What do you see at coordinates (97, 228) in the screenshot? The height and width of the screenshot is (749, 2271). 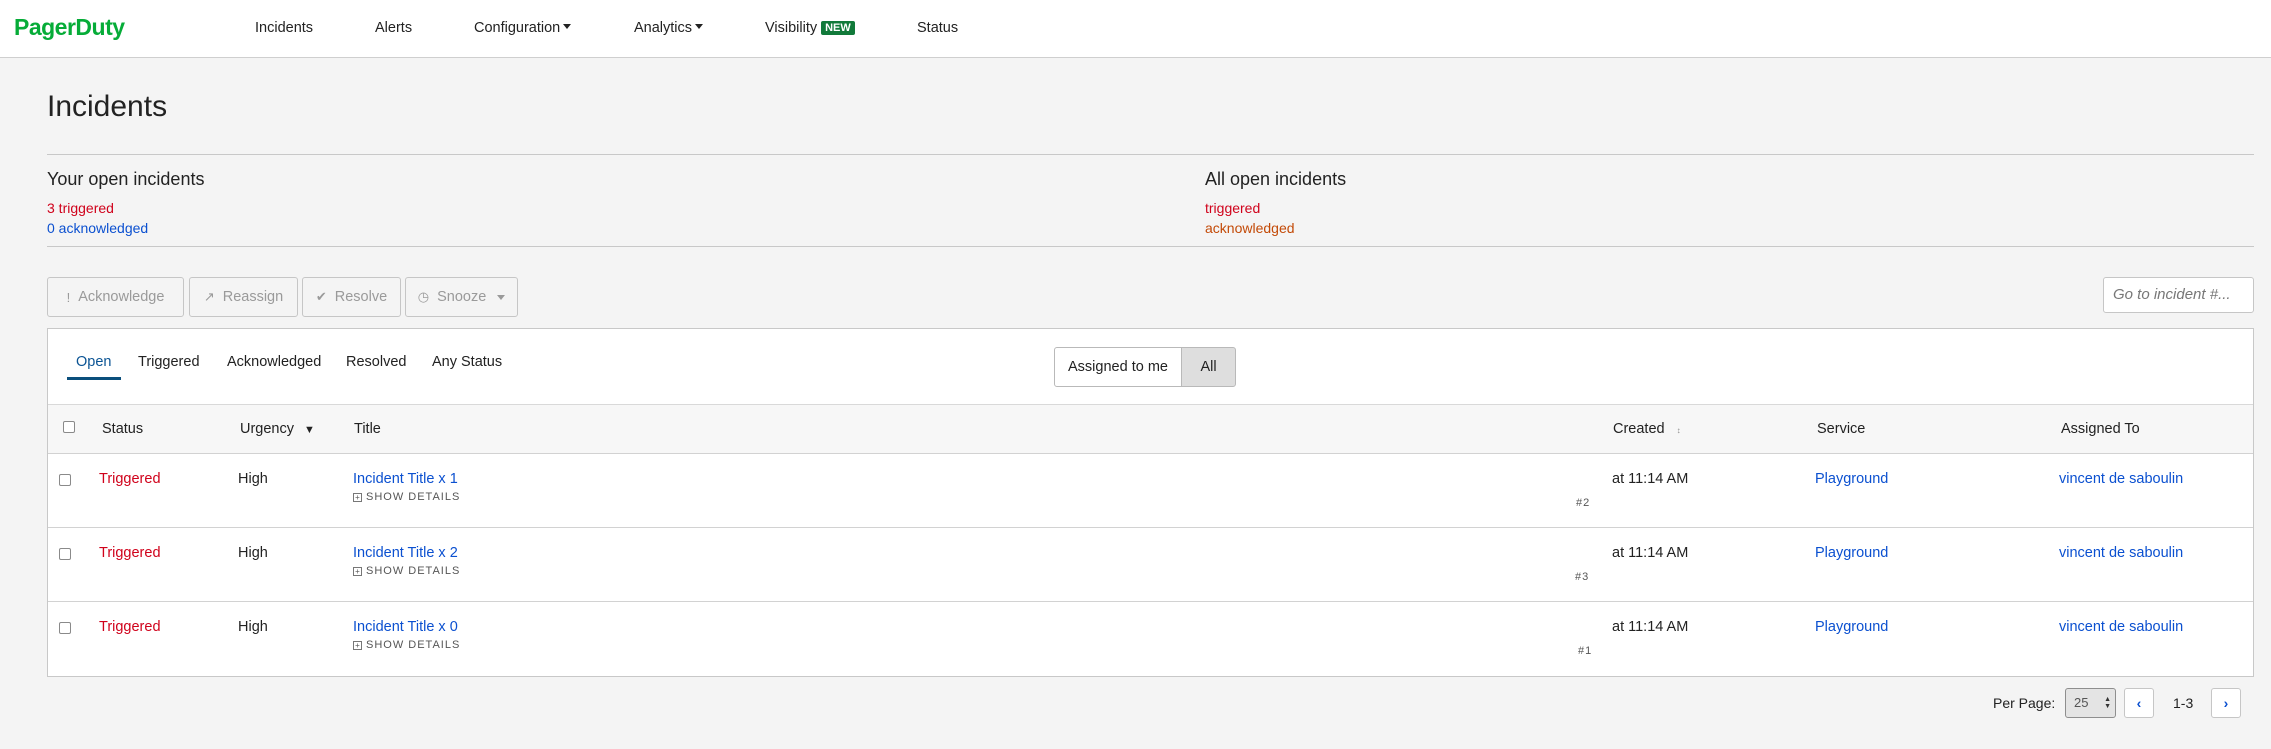 I see `your-acknowledged-link: 0 acknowledged` at bounding box center [97, 228].